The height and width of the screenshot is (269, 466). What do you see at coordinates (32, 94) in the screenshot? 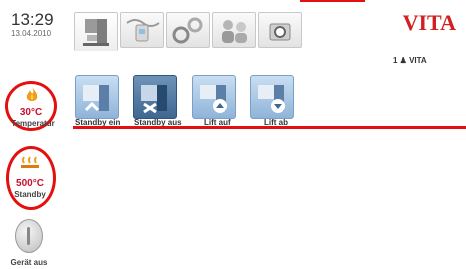
I see `flame-icon` at bounding box center [32, 94].